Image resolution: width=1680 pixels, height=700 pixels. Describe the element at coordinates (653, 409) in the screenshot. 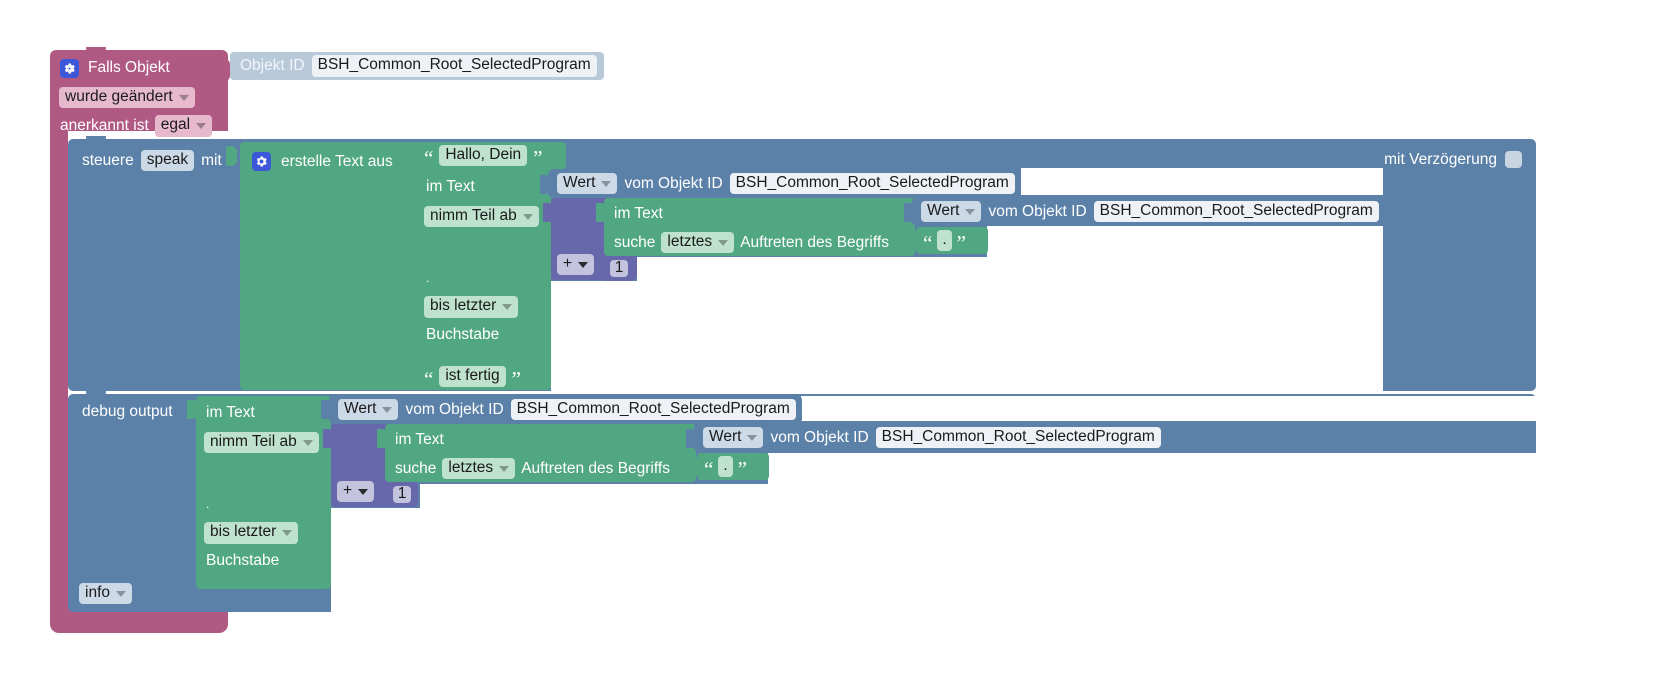

I see `objekt-id-field-2: BSH_Common_Root_SelectedProgram` at that location.